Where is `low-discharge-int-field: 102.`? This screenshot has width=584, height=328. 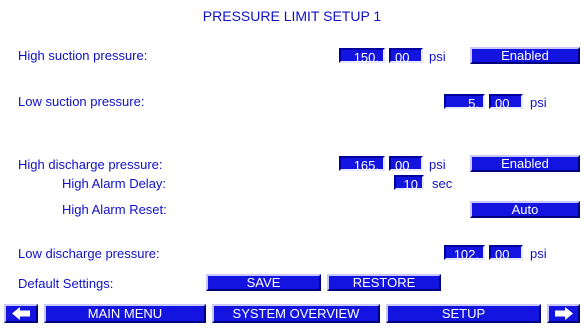
low-discharge-int-field: 102. is located at coordinates (464, 253).